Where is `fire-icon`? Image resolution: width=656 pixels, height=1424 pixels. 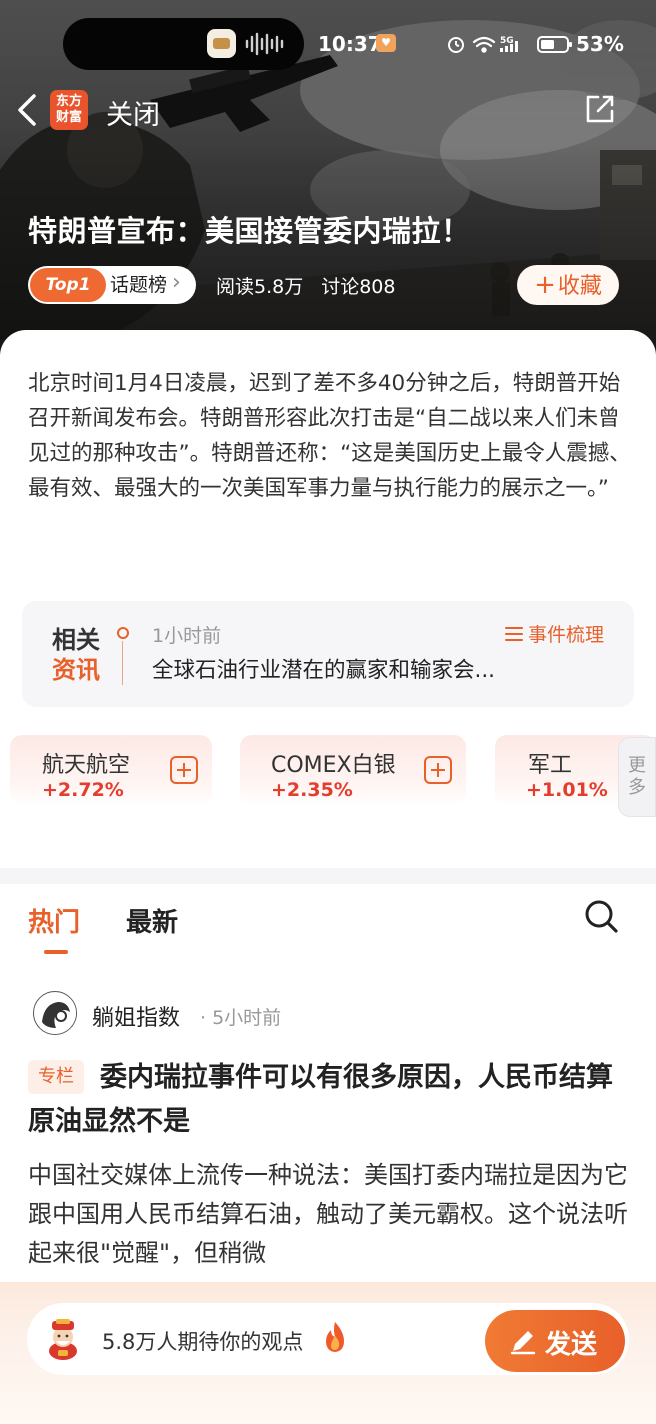 fire-icon is located at coordinates (335, 1337).